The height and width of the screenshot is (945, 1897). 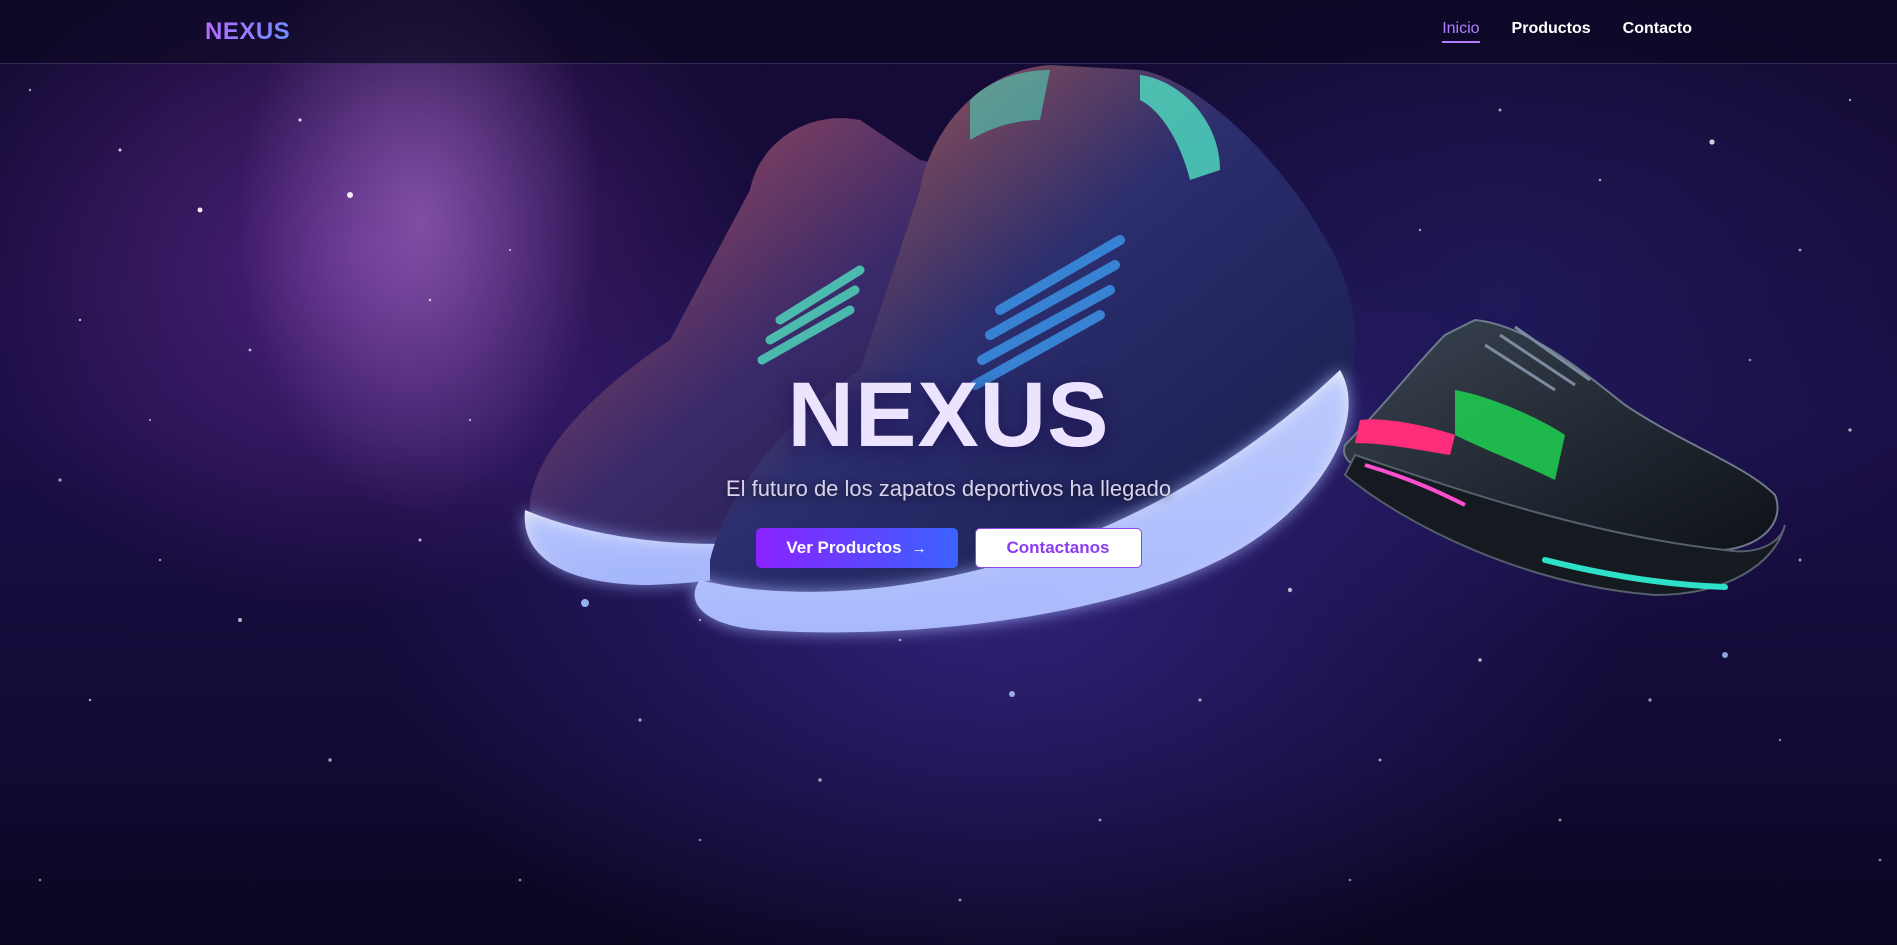 I want to click on brand-logo: NEXUS, so click(x=247, y=32).